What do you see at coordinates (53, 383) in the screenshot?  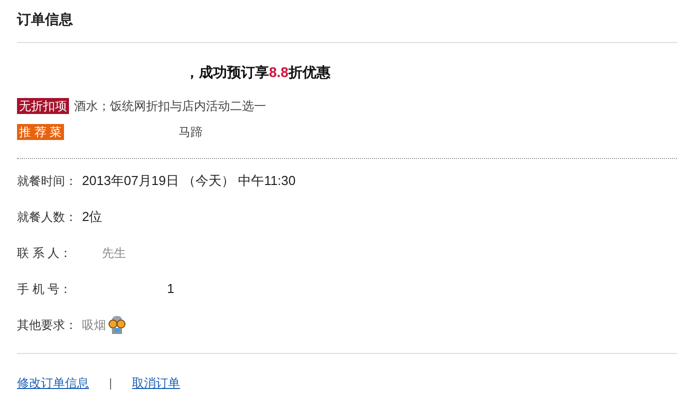 I see `edit-order-link: 修改订单信息` at bounding box center [53, 383].